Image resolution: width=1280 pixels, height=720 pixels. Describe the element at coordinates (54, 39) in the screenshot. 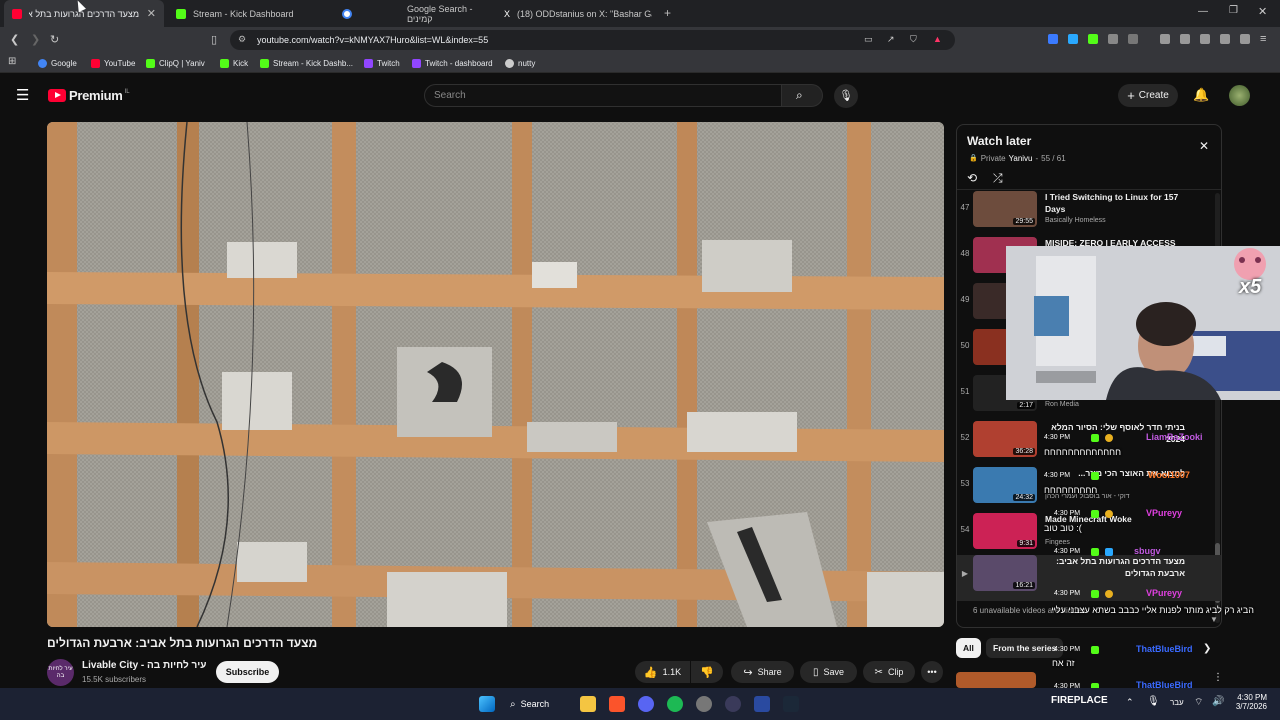

I see `reload-icon: ↻` at that location.